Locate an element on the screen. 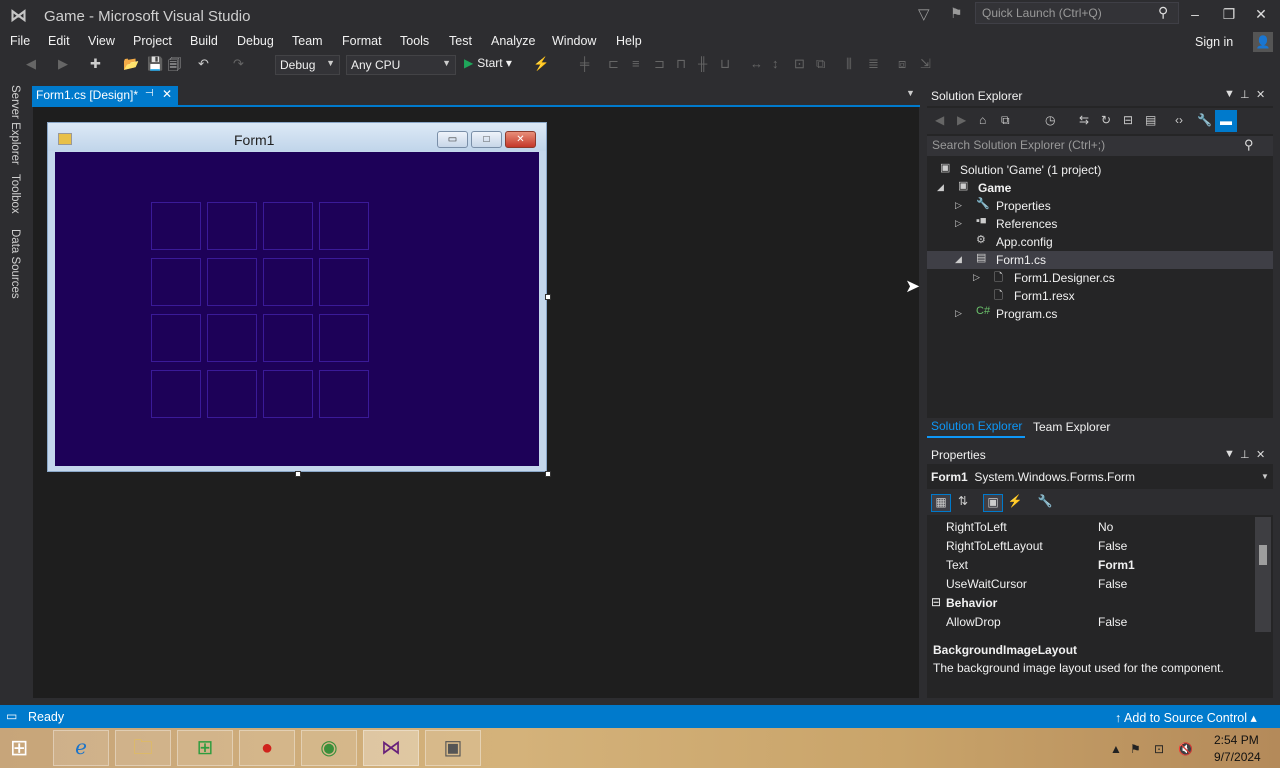 The height and width of the screenshot is (768, 1280). object-selector: Form1 System.Windows.Forms.Form is located at coordinates (1033, 477).